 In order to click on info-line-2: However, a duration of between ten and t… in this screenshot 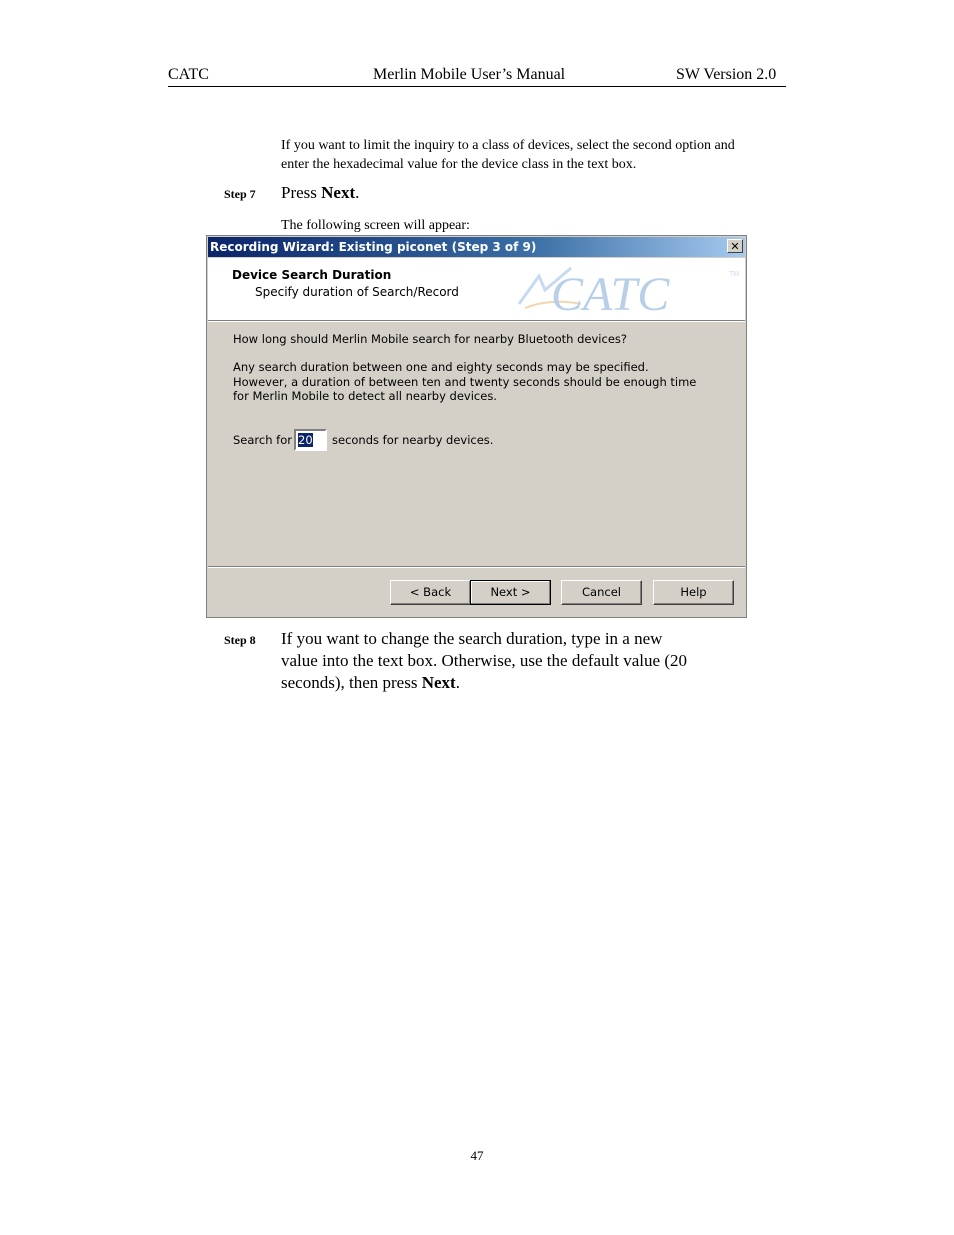, I will do `click(465, 381)`.